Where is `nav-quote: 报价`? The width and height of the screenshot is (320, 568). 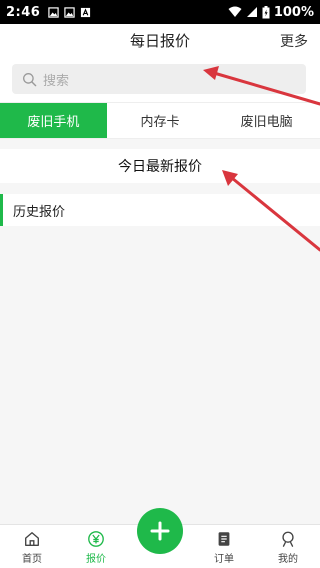 nav-quote: 报价 is located at coordinates (96, 546).